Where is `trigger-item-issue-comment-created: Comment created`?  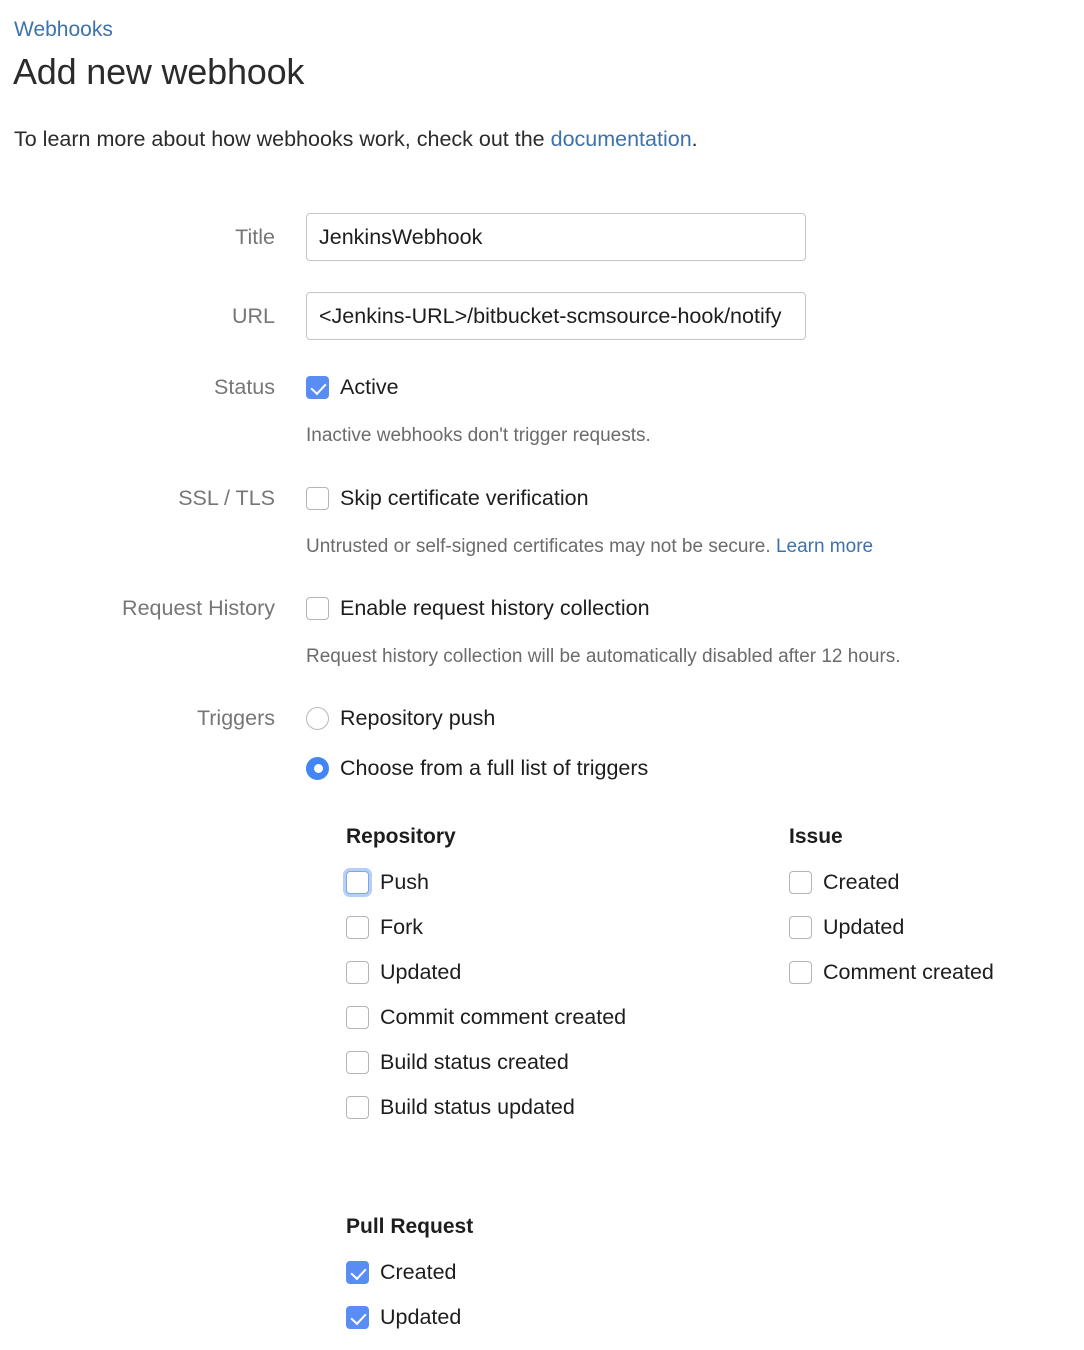 trigger-item-issue-comment-created: Comment created is located at coordinates (891, 972).